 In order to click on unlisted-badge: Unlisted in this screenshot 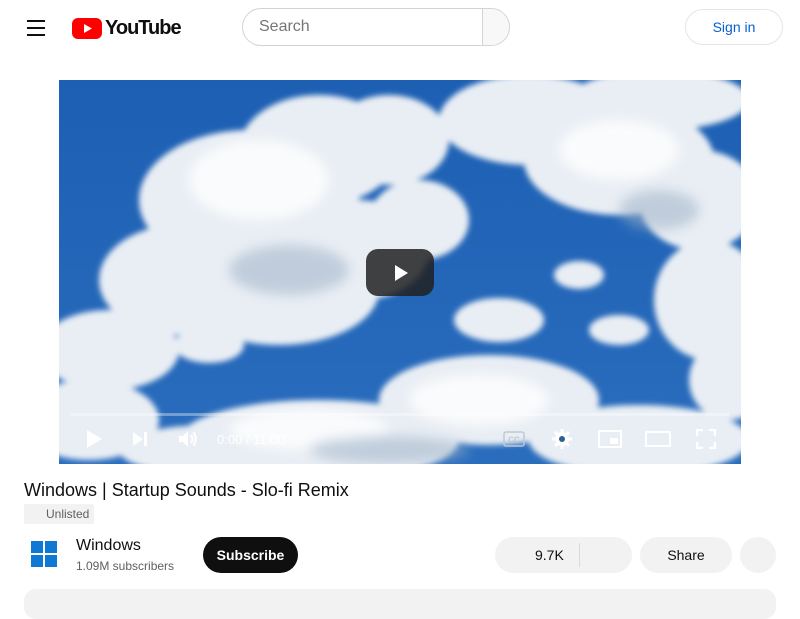, I will do `click(59, 514)`.